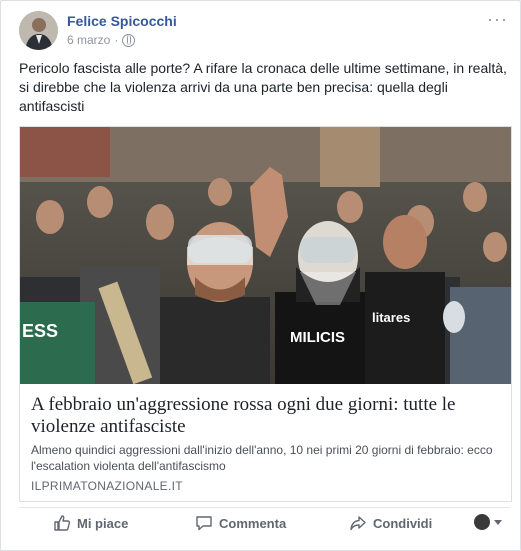 The height and width of the screenshot is (551, 521). I want to click on comment-icon, so click(204, 523).